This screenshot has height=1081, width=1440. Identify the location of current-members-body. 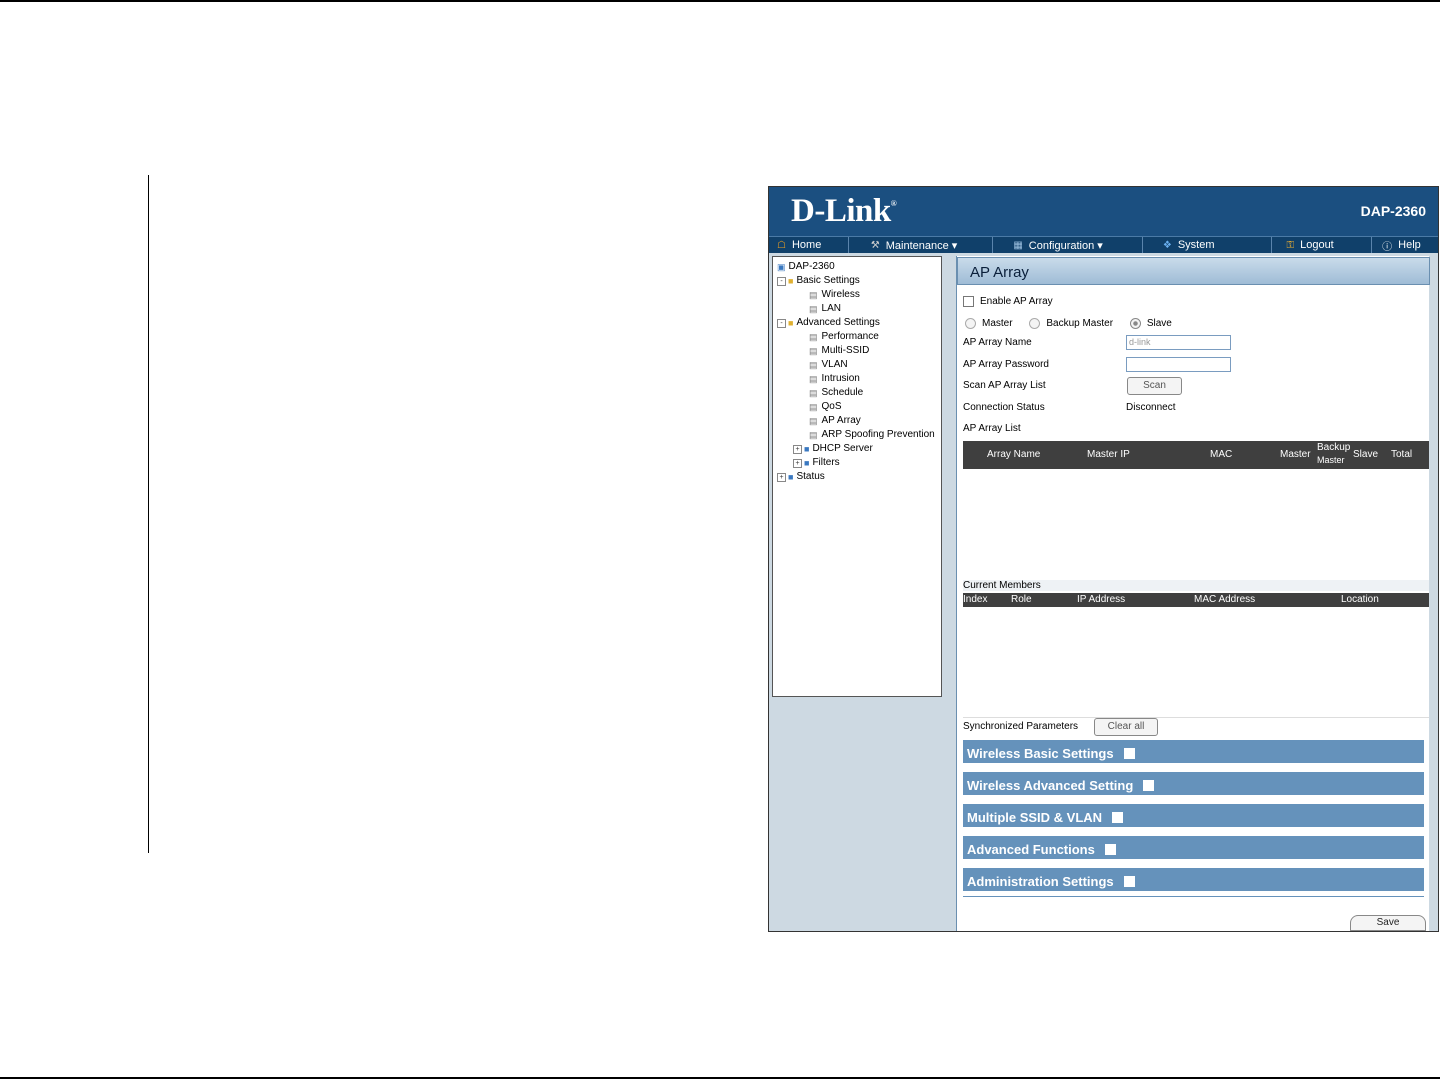
(1196, 662).